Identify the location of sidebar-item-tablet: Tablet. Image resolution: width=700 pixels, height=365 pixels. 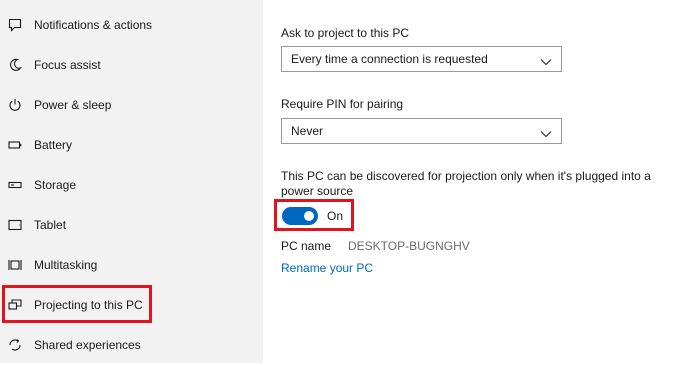
(131, 225).